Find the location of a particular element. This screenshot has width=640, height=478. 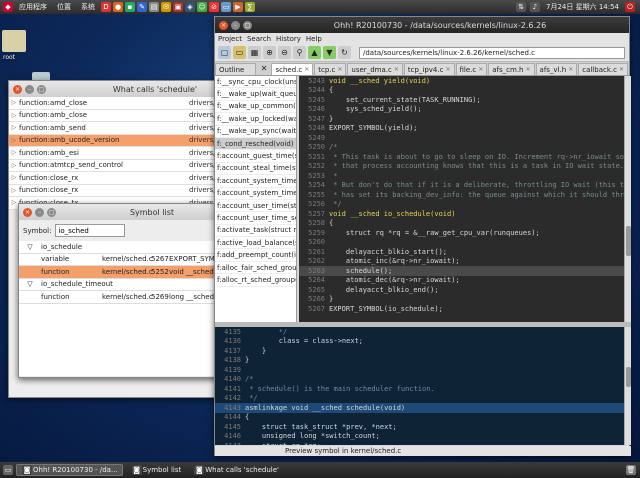

outline-item: f:active_load_balance(struc is located at coordinates (255, 243).